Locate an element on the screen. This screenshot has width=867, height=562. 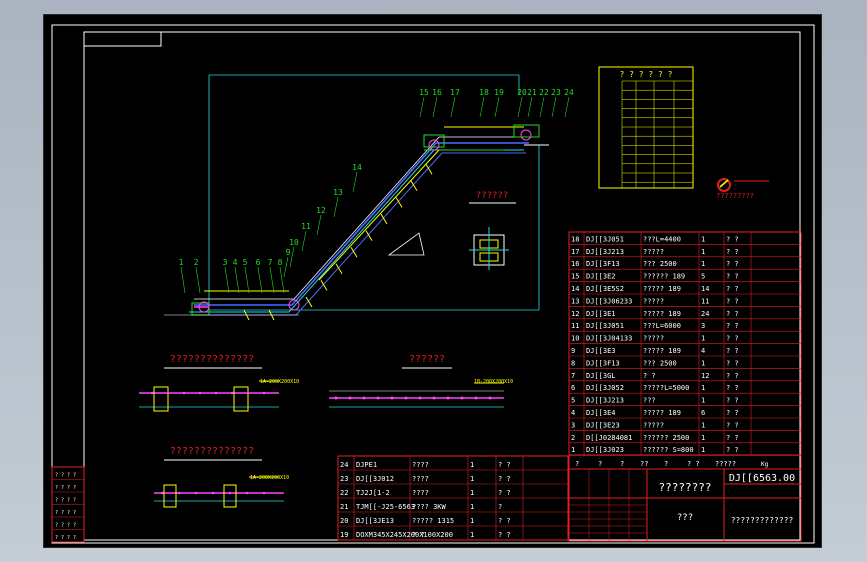
parts-right-cell: 6 is located at coordinates (703, 413).